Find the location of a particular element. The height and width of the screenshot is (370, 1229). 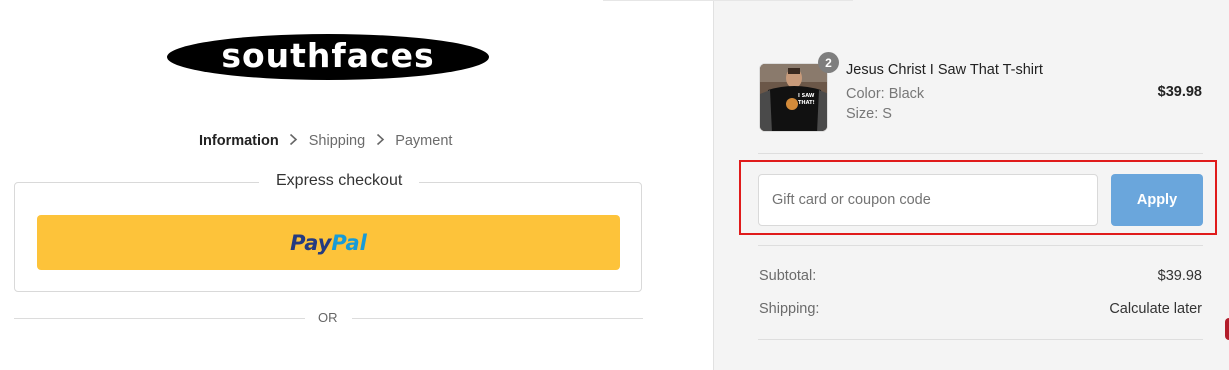

logo-text: southfaces is located at coordinates (328, 55).